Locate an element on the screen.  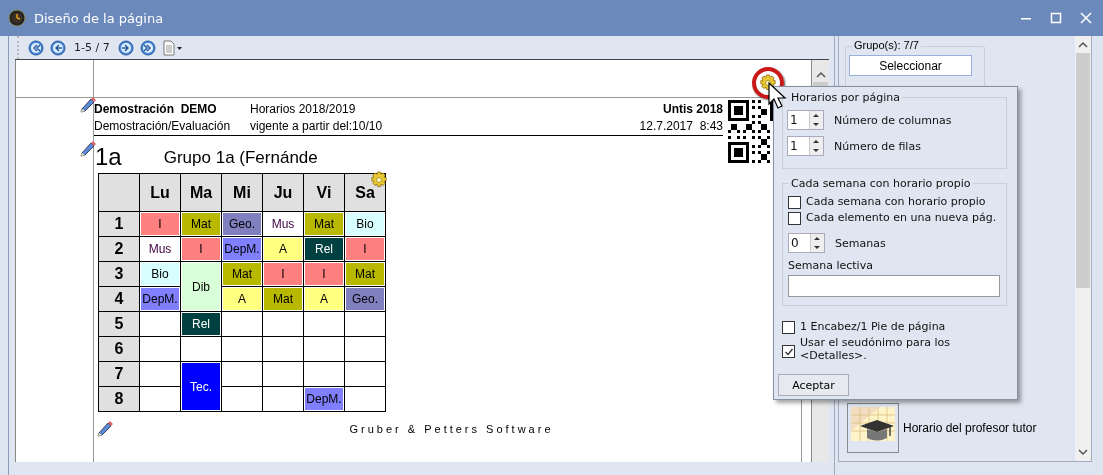
checkbox-label: Cada semana con horario propio is located at coordinates (896, 201).